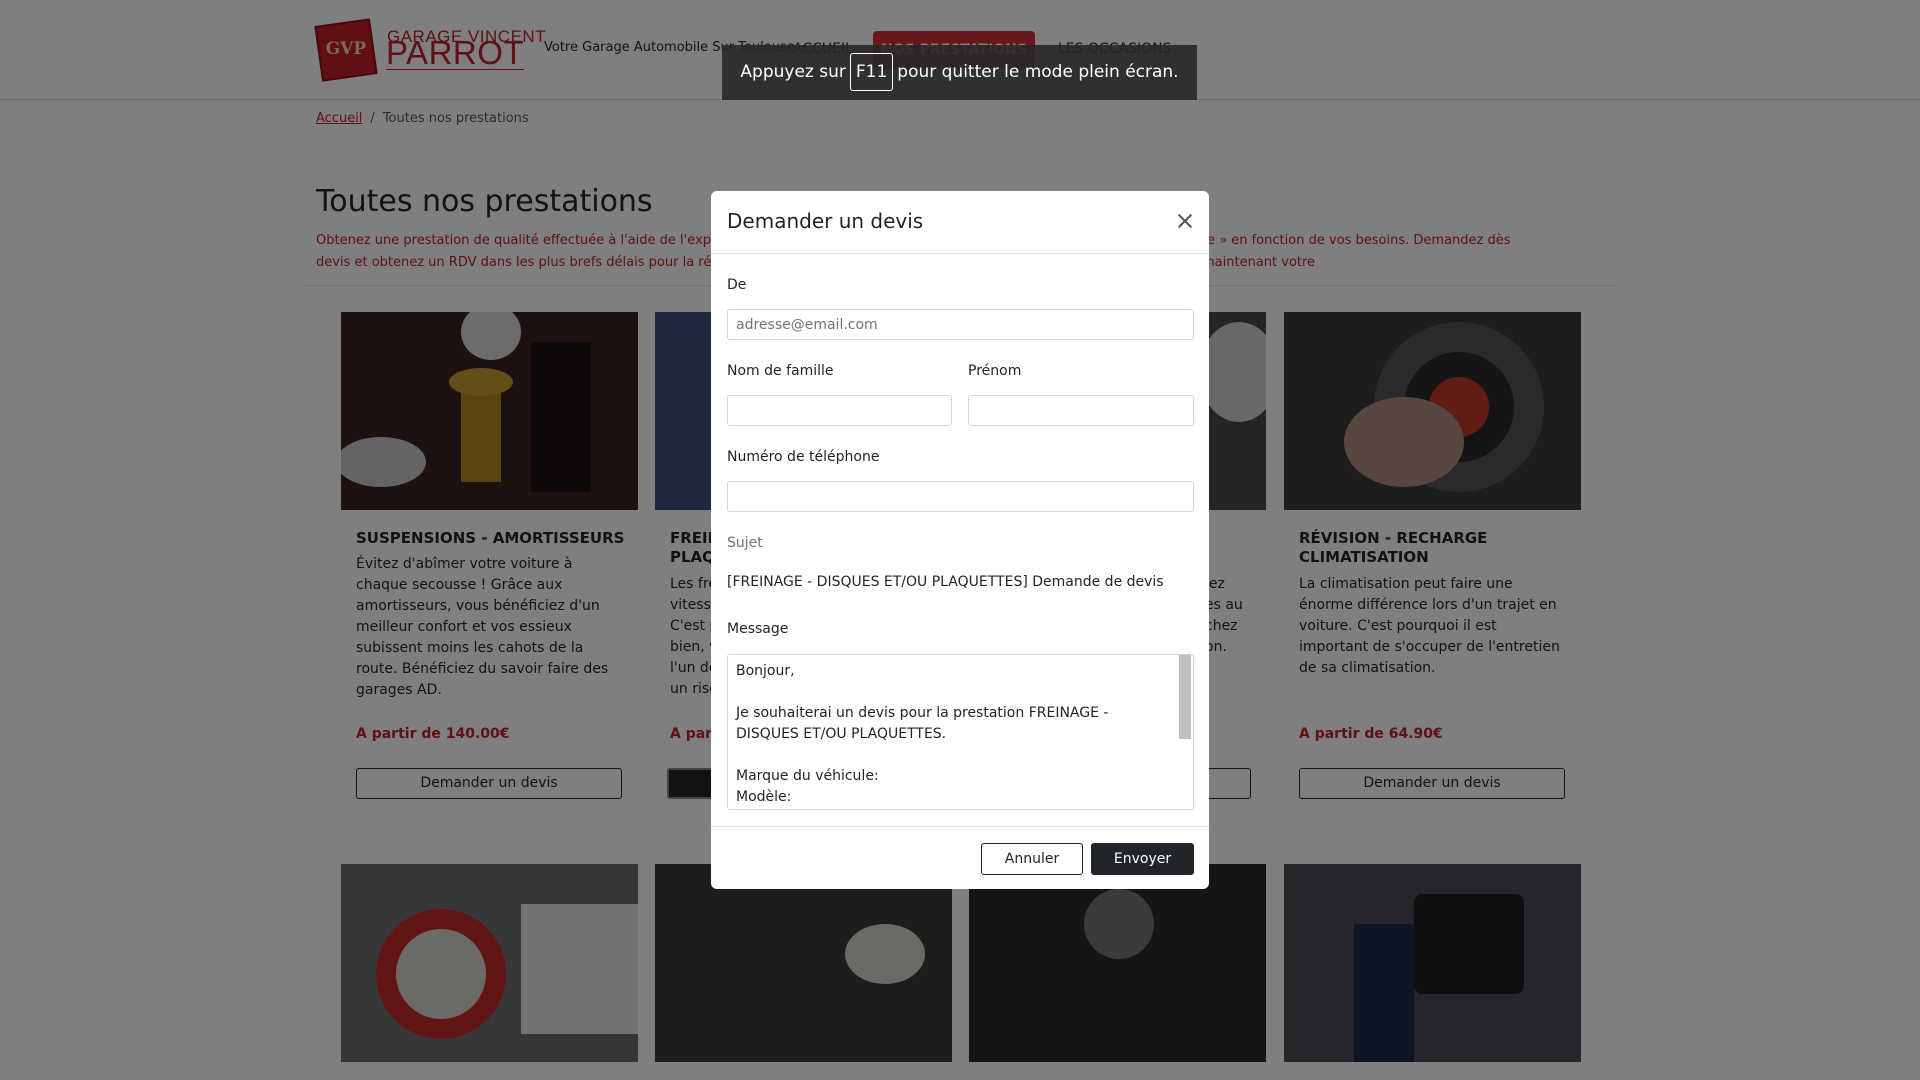 The image size is (1920, 1080). What do you see at coordinates (839, 410) in the screenshot?
I see `lastname-field` at bounding box center [839, 410].